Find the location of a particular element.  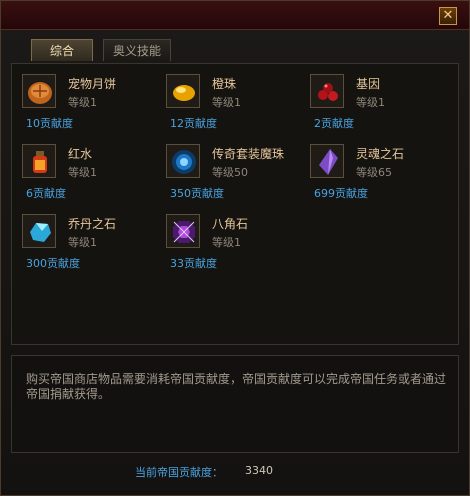

shop-item-octagon-stone: 八角石 等级1 33贡献度 is located at coordinates (230, 239).